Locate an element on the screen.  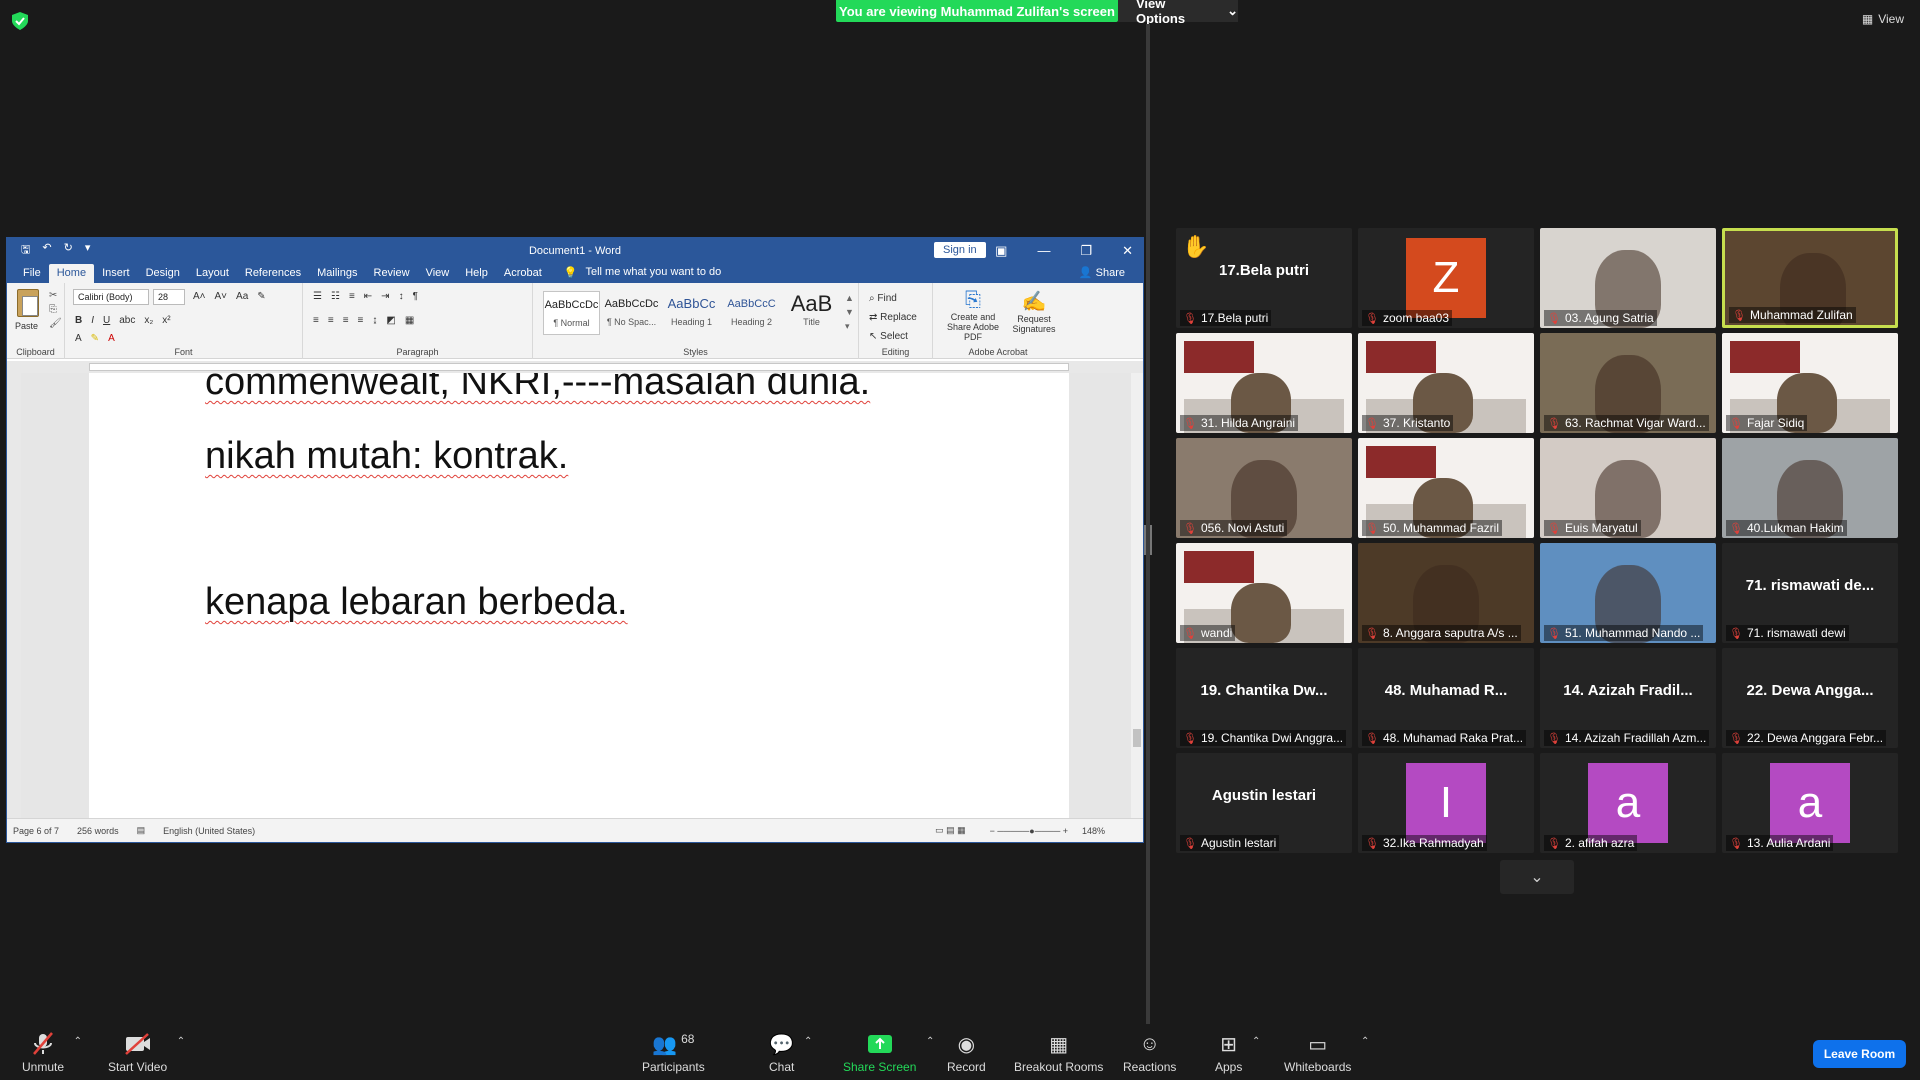
restore-icon: ❐ is located at coordinates (1086, 251).